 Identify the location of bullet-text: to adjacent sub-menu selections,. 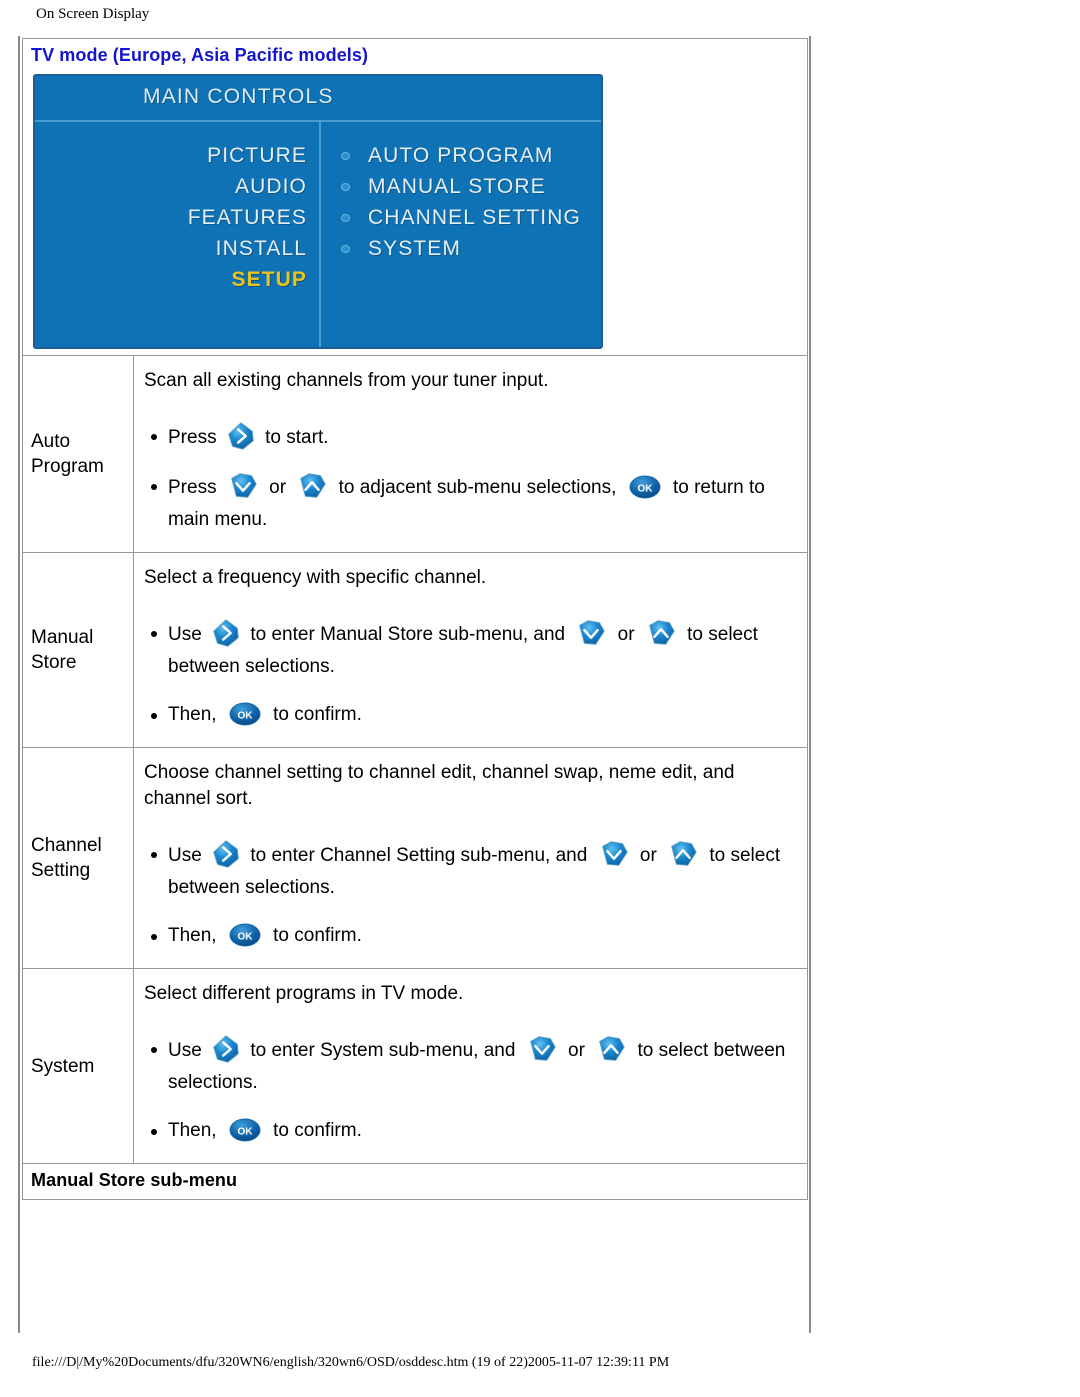
(477, 487).